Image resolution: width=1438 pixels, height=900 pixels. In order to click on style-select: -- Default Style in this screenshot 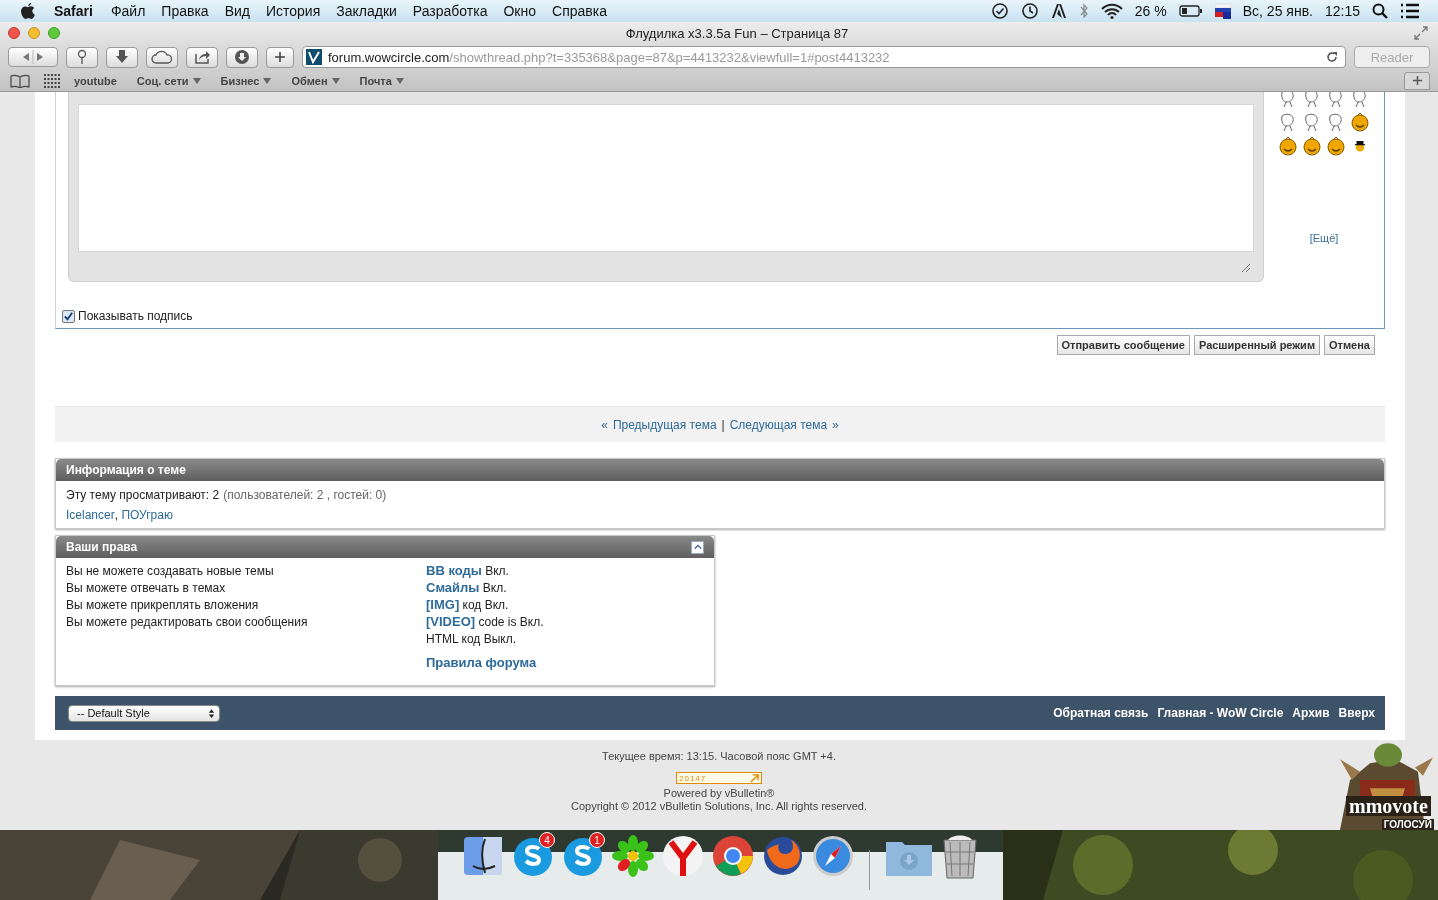, I will do `click(144, 713)`.